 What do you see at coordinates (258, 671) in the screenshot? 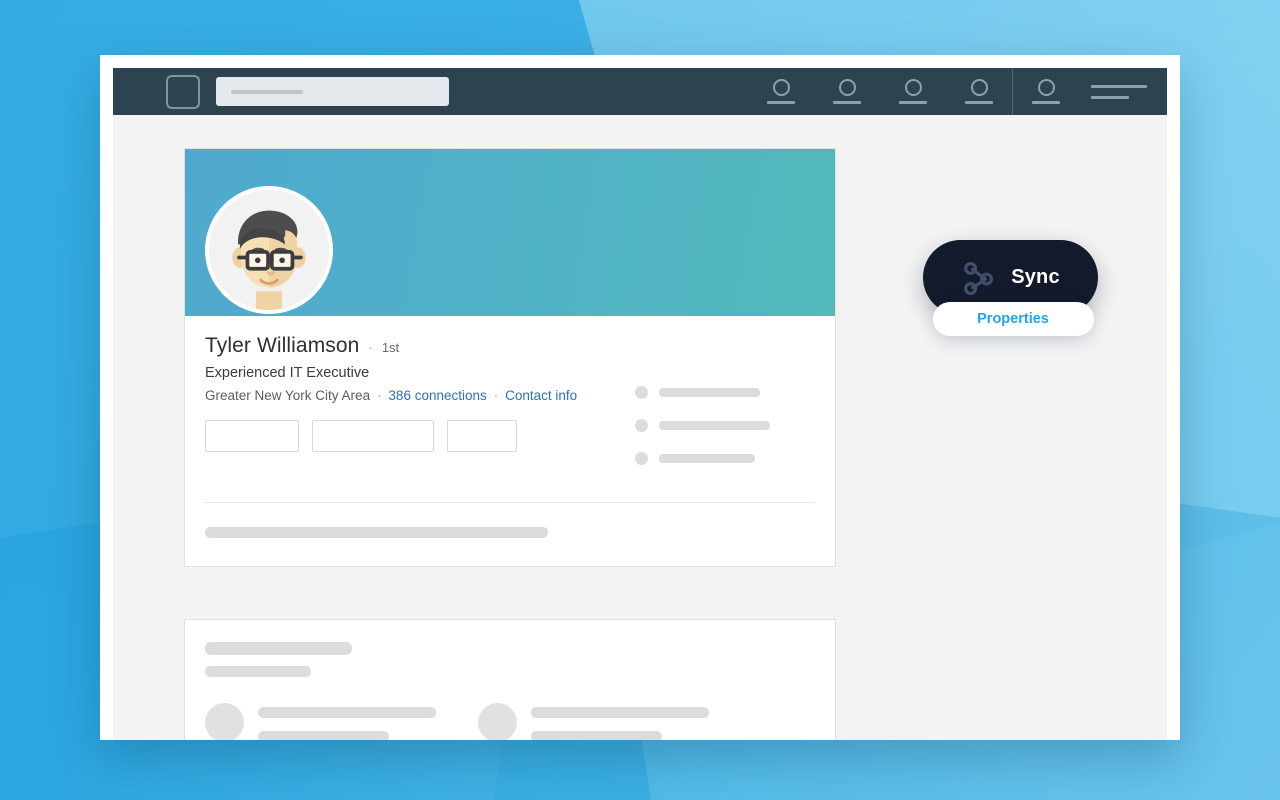
I see `feed-card-subtitle-placeholder` at bounding box center [258, 671].